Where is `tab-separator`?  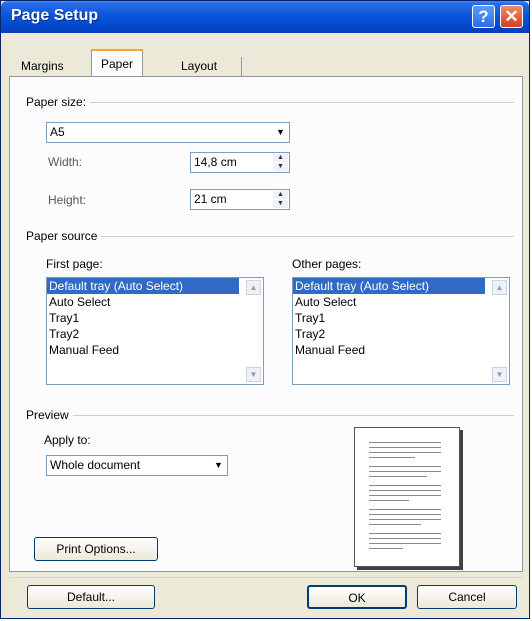 tab-separator is located at coordinates (241, 67).